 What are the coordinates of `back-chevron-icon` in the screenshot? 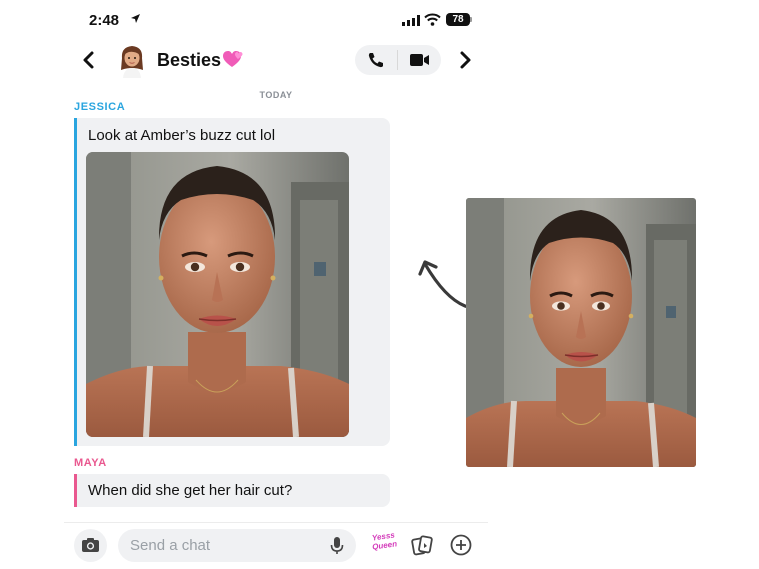 It's located at (89, 60).